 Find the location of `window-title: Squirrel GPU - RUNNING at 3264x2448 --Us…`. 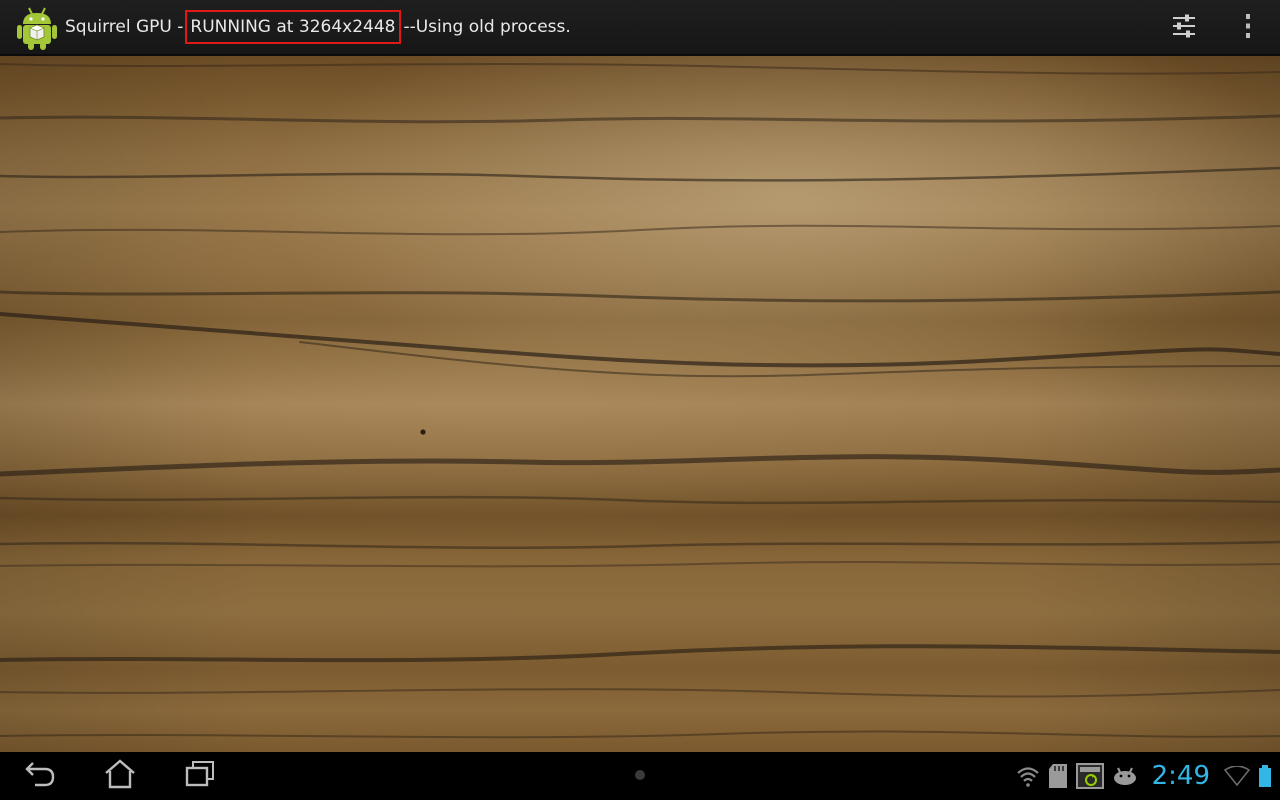

window-title: Squirrel GPU - RUNNING at 3264x2448 --Us… is located at coordinates (318, 27).